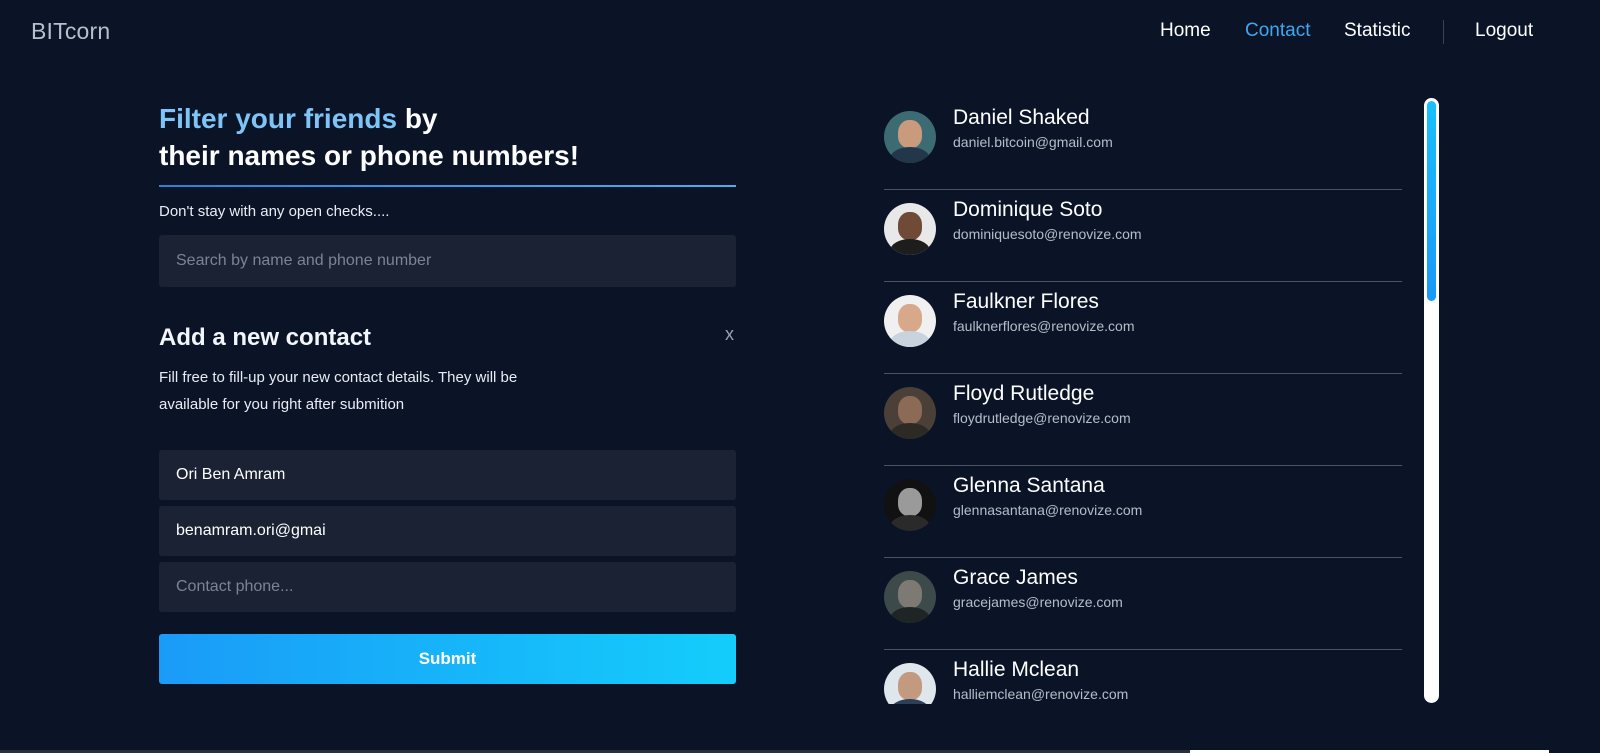 This screenshot has width=1600, height=753. Describe the element at coordinates (447, 587) in the screenshot. I see `contact-phone-input` at that location.